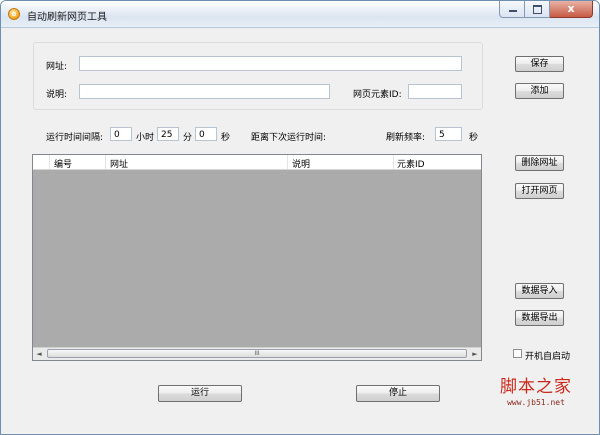 The image size is (600, 435). Describe the element at coordinates (406, 138) in the screenshot. I see `refresh-frequency-label: 刷新频率:` at that location.